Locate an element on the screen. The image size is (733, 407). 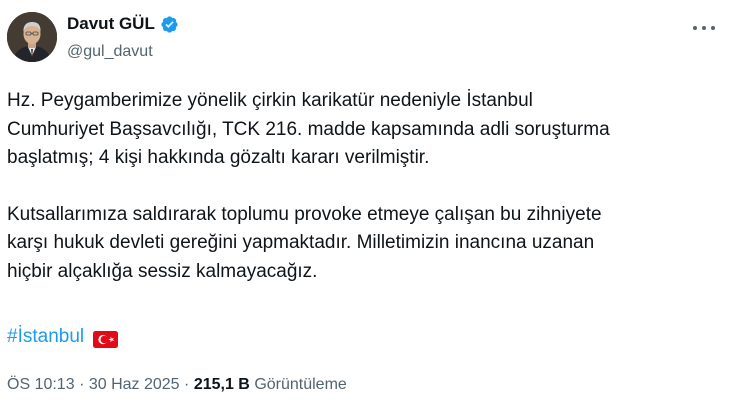
author-display-name: Davut GÜL is located at coordinates (111, 24).